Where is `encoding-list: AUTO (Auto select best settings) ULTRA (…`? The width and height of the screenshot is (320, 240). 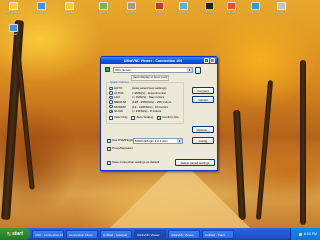
encoding-list: AUTO (Auto select best settings) ULTRA (… is located at coordinates (140, 100).